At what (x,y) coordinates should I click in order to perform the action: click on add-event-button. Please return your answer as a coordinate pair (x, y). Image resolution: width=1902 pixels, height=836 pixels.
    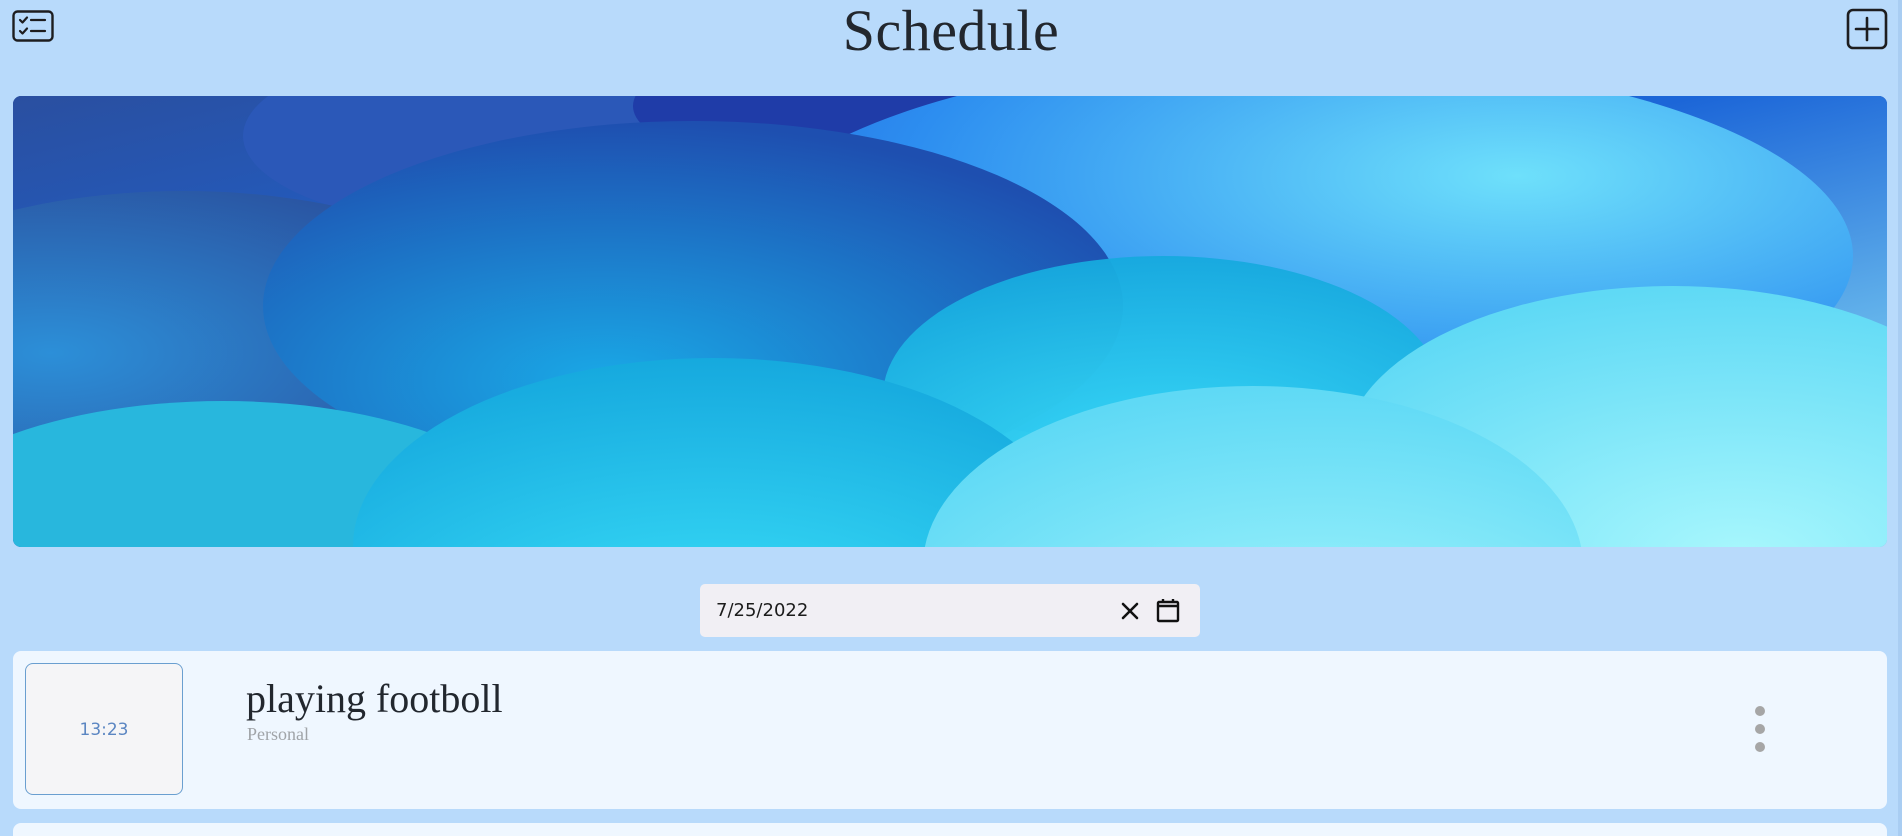
    Looking at the image, I should click on (1867, 29).